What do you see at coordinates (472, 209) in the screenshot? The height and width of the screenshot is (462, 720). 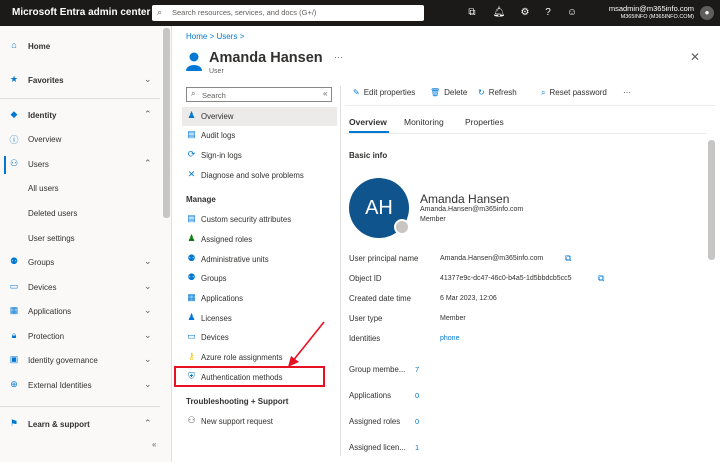 I see `profile-email: Amanda.Hansen@m365info.com` at bounding box center [472, 209].